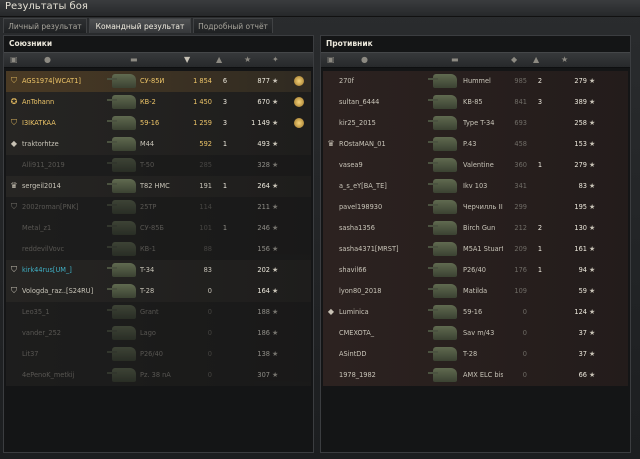 The width and height of the screenshot is (640, 459). Describe the element at coordinates (514, 60) in the screenshot. I see `damage-column-icon: ◆` at that location.